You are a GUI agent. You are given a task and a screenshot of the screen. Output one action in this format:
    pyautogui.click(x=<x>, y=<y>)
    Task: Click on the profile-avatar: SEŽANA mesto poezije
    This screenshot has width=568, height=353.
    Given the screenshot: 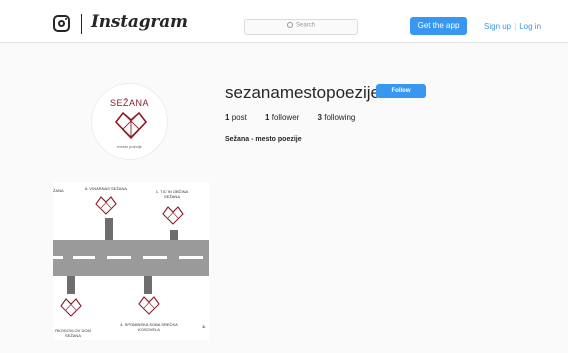 What is the action you would take?
    pyautogui.click(x=129, y=121)
    